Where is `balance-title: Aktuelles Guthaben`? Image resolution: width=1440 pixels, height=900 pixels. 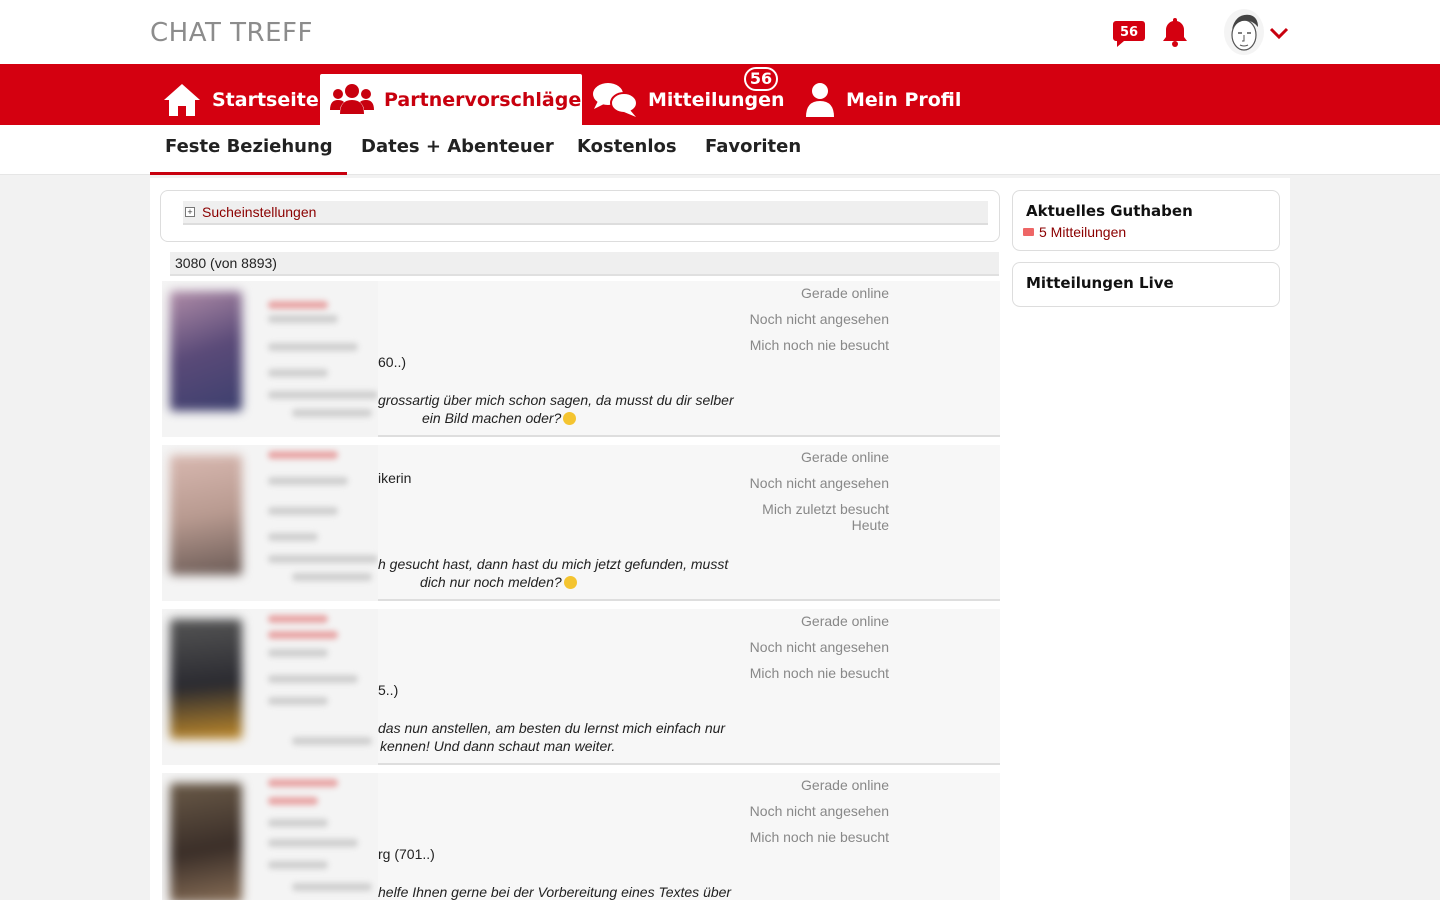 balance-title: Aktuelles Guthaben is located at coordinates (1109, 211).